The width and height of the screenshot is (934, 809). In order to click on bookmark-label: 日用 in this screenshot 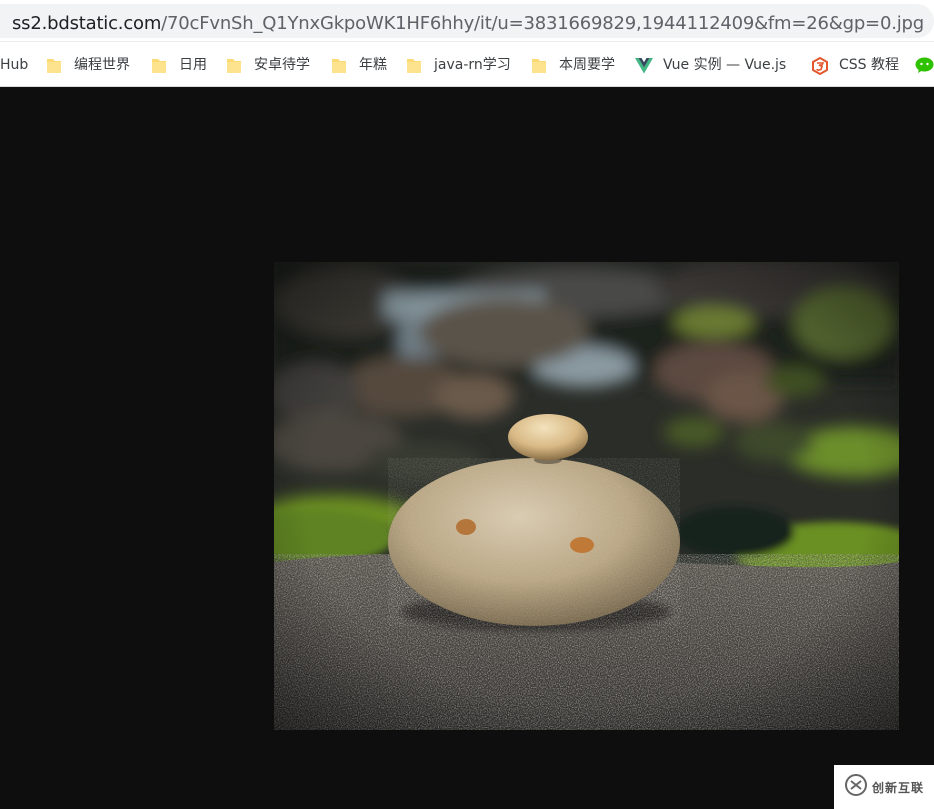, I will do `click(193, 65)`.